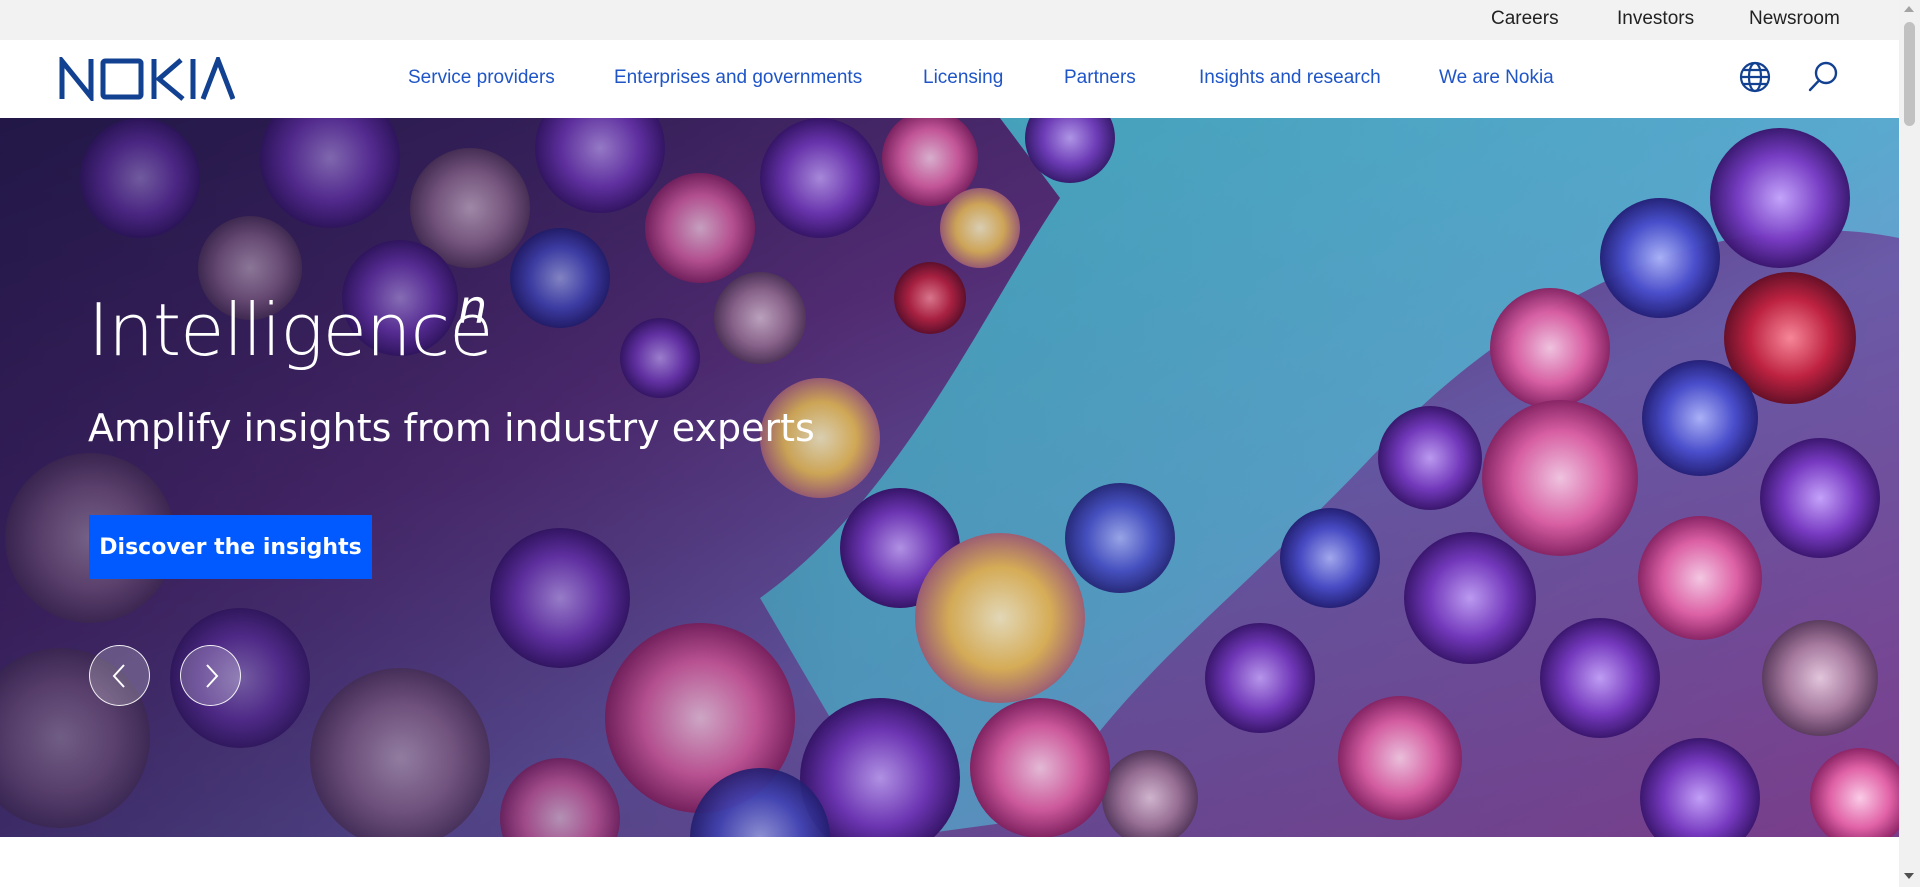  Describe the element at coordinates (1100, 78) in the screenshot. I see `nav-partners: Partners` at that location.